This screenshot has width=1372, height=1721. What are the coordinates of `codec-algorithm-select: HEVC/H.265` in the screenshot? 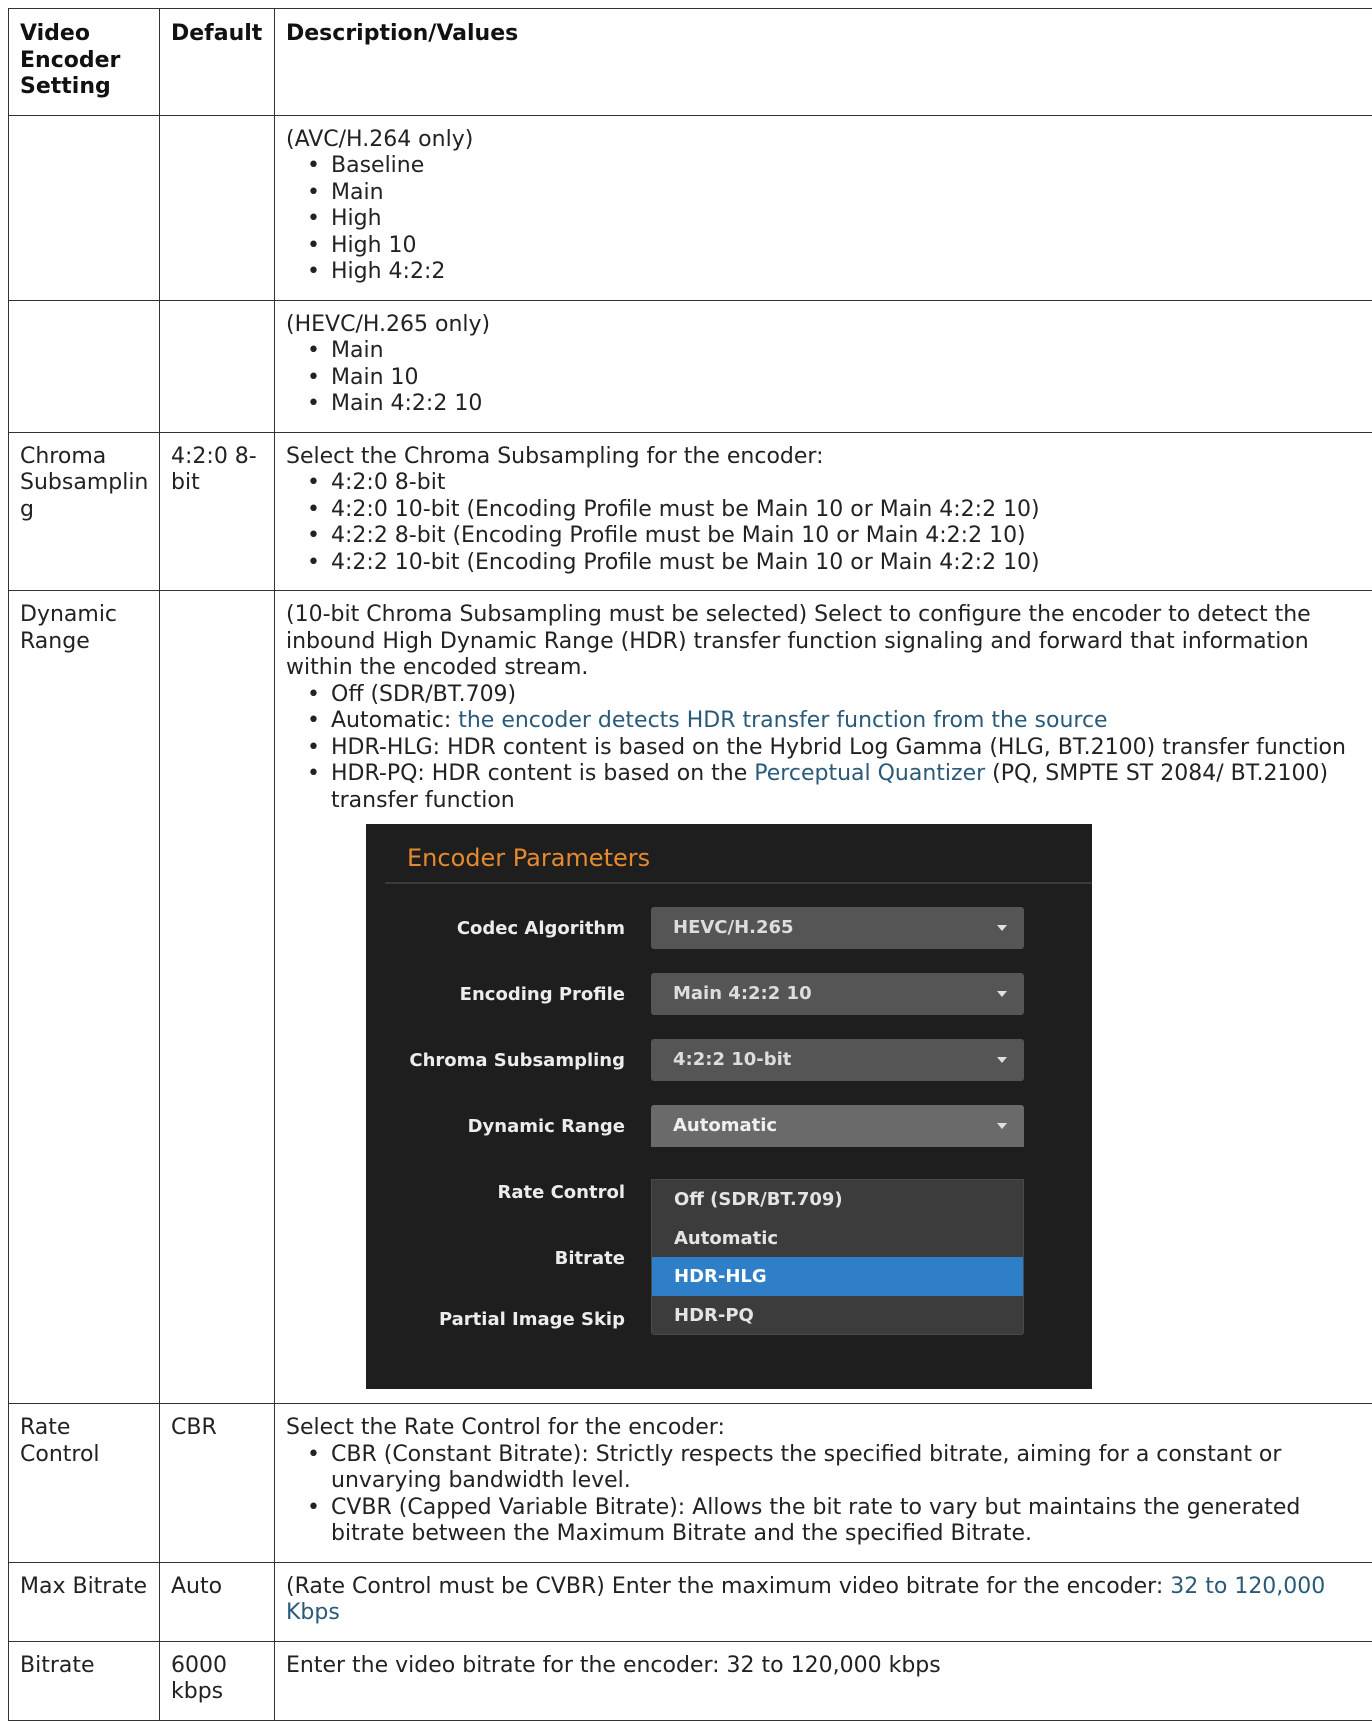 It's located at (837, 928).